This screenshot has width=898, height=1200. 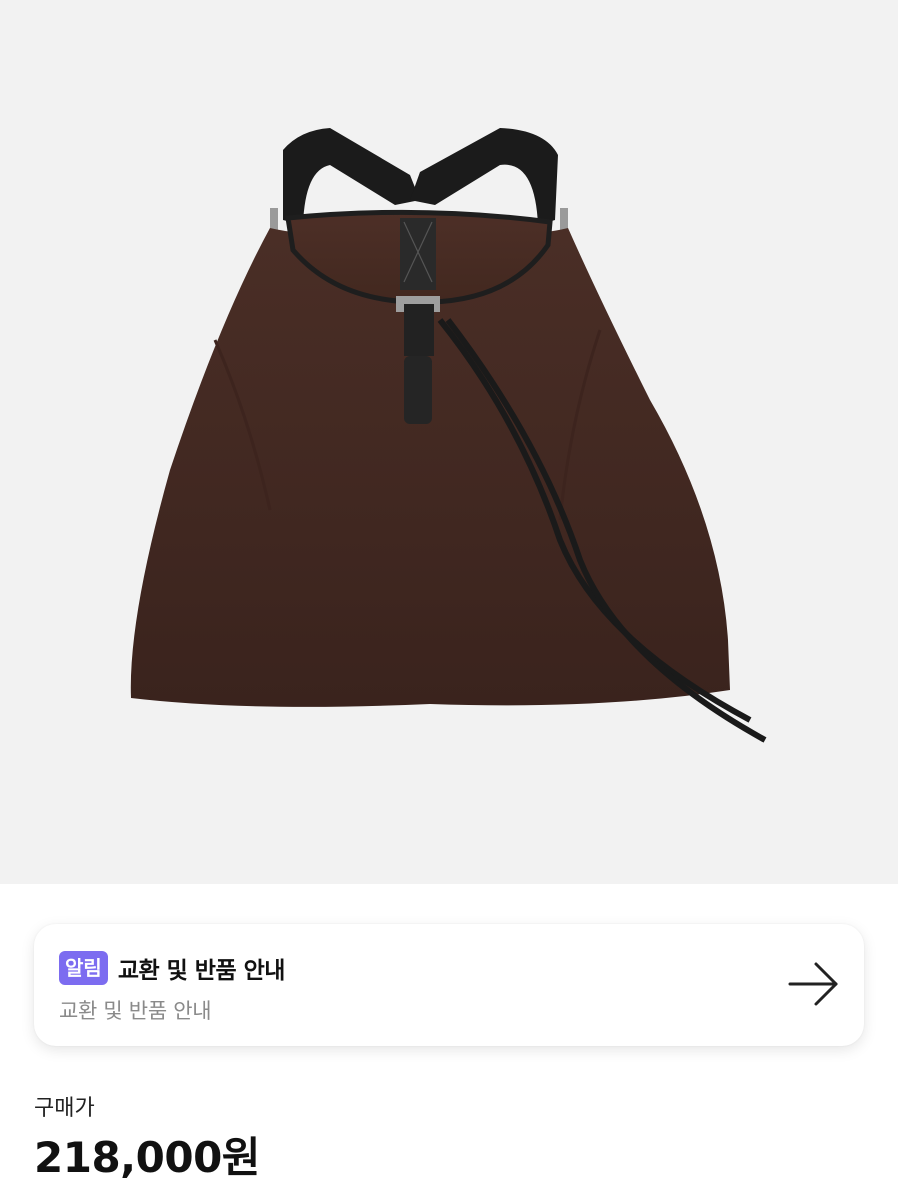 I want to click on arrow-right-icon, so click(x=814, y=984).